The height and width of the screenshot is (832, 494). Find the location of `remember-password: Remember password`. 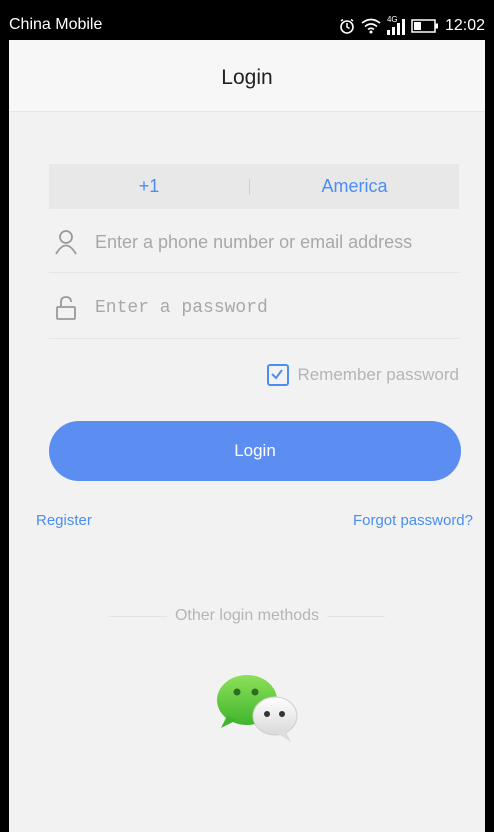

remember-password: Remember password is located at coordinates (354, 375).